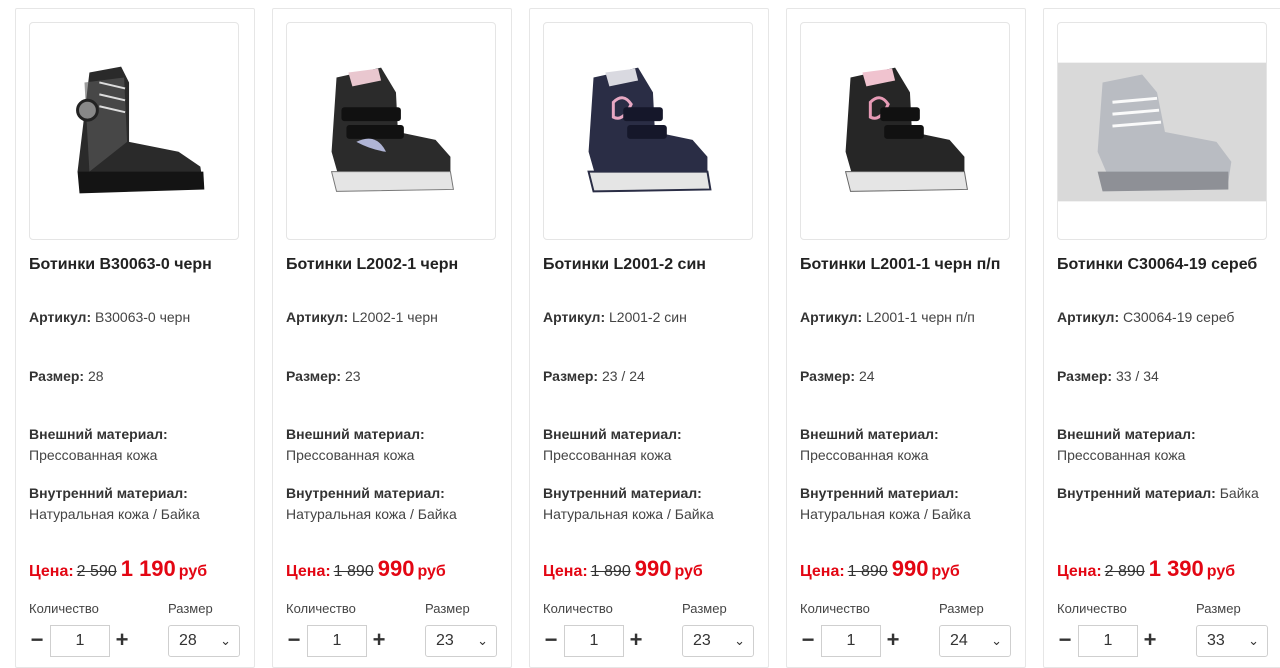 The height and width of the screenshot is (668, 1280). Describe the element at coordinates (393, 265) in the screenshot. I see `product-title: Ботинки L2002-1 черн` at that location.